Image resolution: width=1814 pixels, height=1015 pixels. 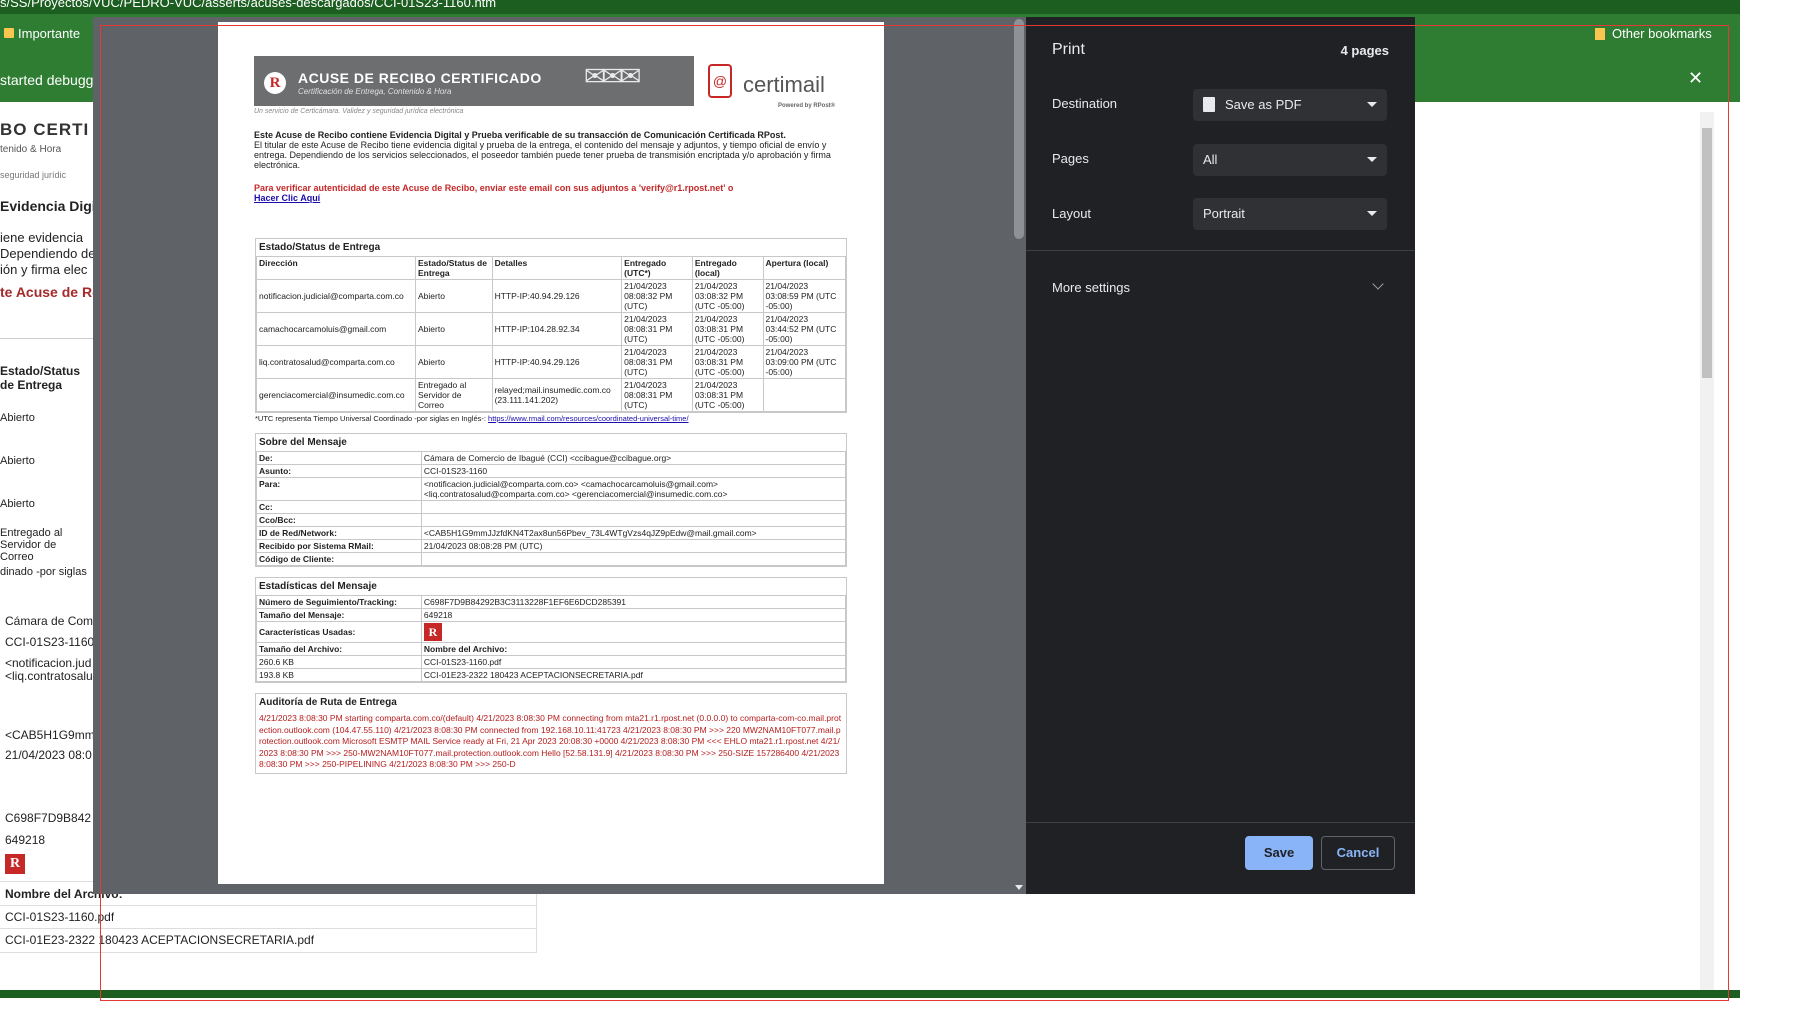 I want to click on bg-header-sub: tenido & Hora, so click(x=31, y=149).